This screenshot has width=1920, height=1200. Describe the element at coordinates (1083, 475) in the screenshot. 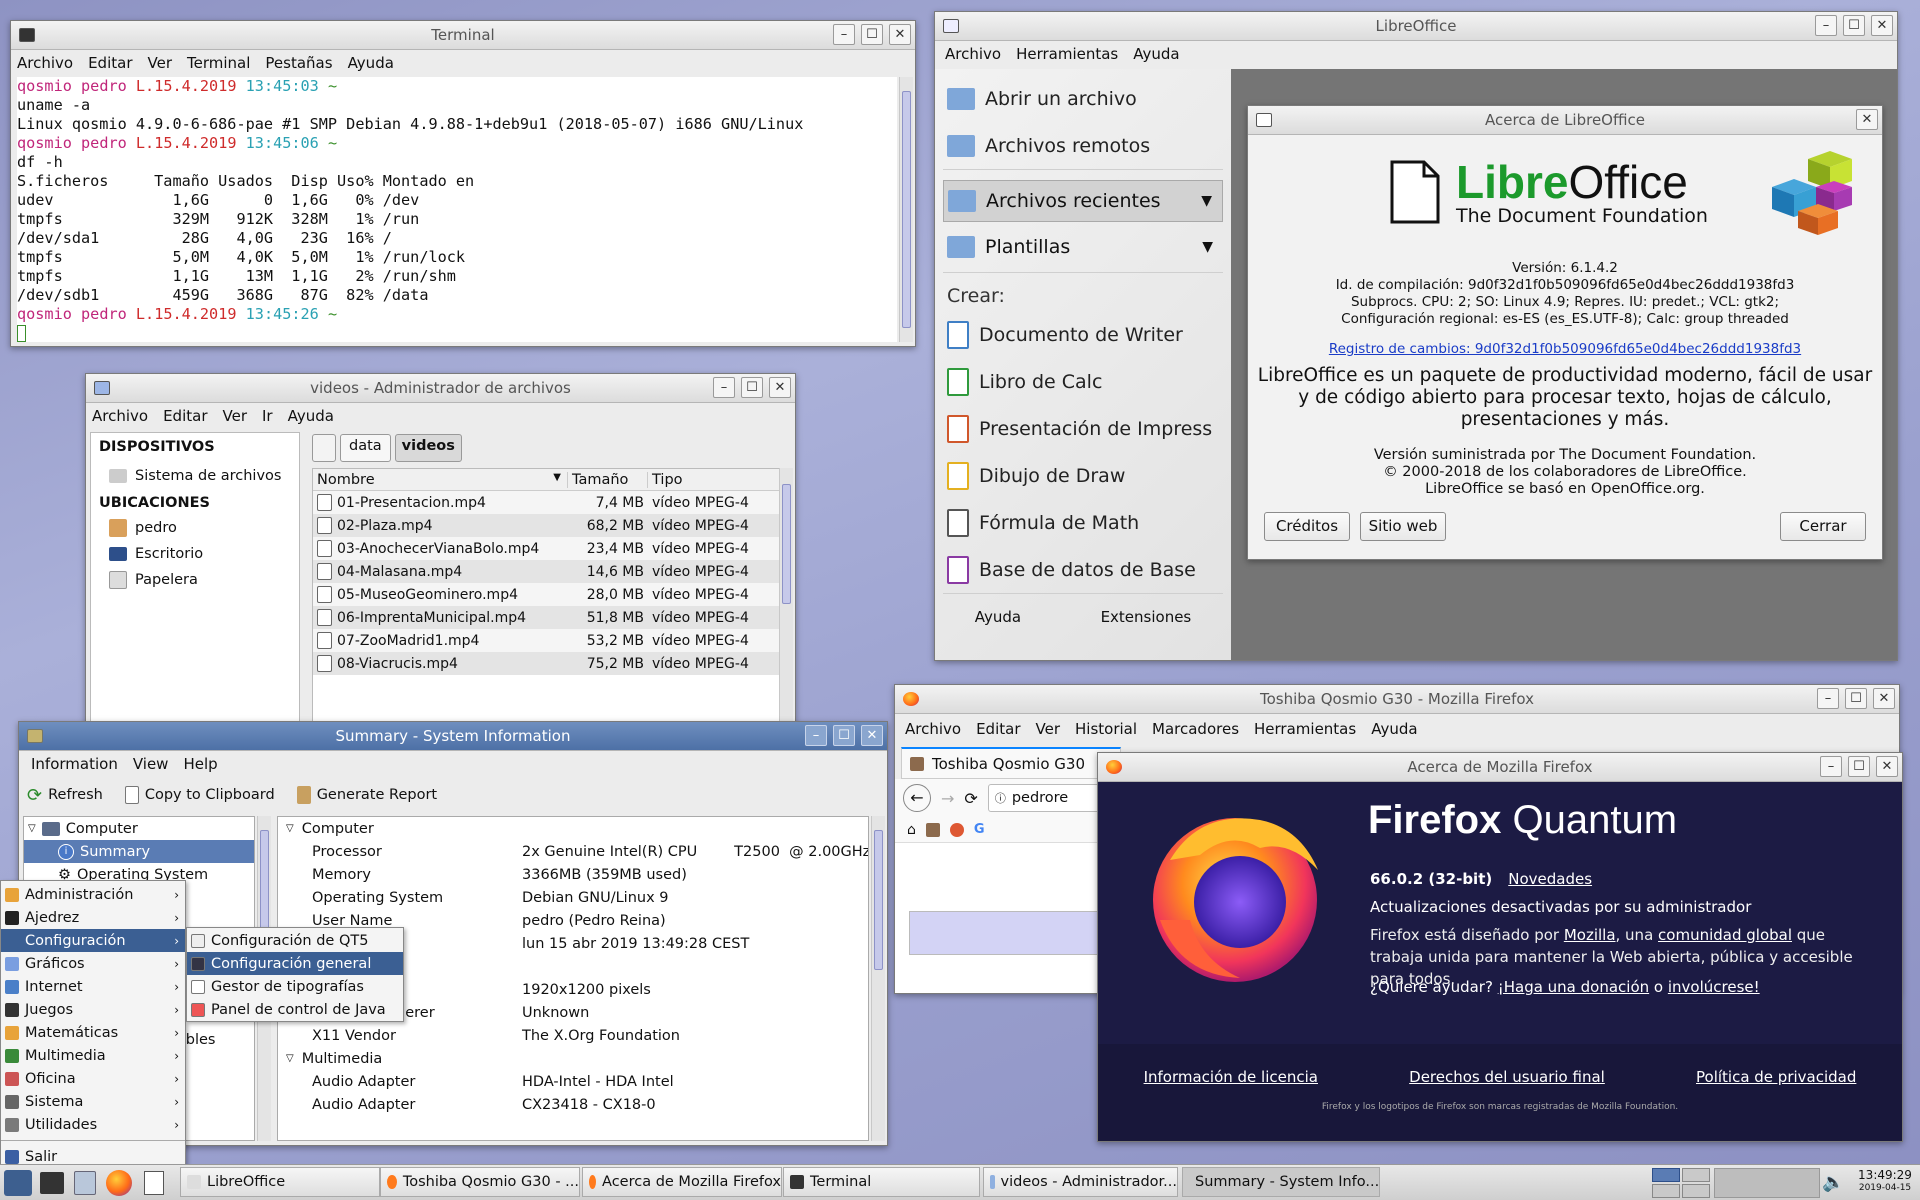

I see `create-draw-button: Dibujo de Draw` at that location.